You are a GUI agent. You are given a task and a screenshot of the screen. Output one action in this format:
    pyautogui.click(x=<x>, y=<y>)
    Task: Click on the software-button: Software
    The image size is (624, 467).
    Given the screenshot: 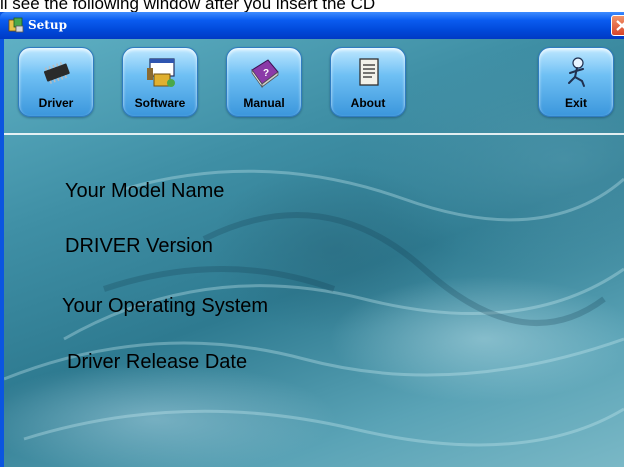 What is the action you would take?
    pyautogui.click(x=160, y=82)
    